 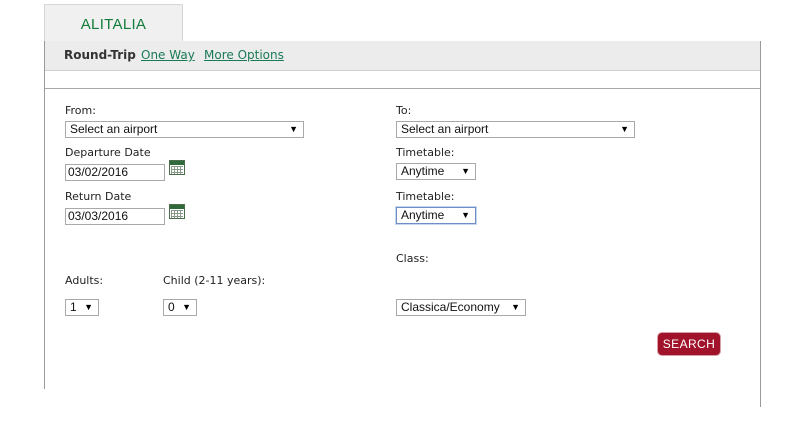 What do you see at coordinates (244, 55) in the screenshot?
I see `more-options-link: More Options` at bounding box center [244, 55].